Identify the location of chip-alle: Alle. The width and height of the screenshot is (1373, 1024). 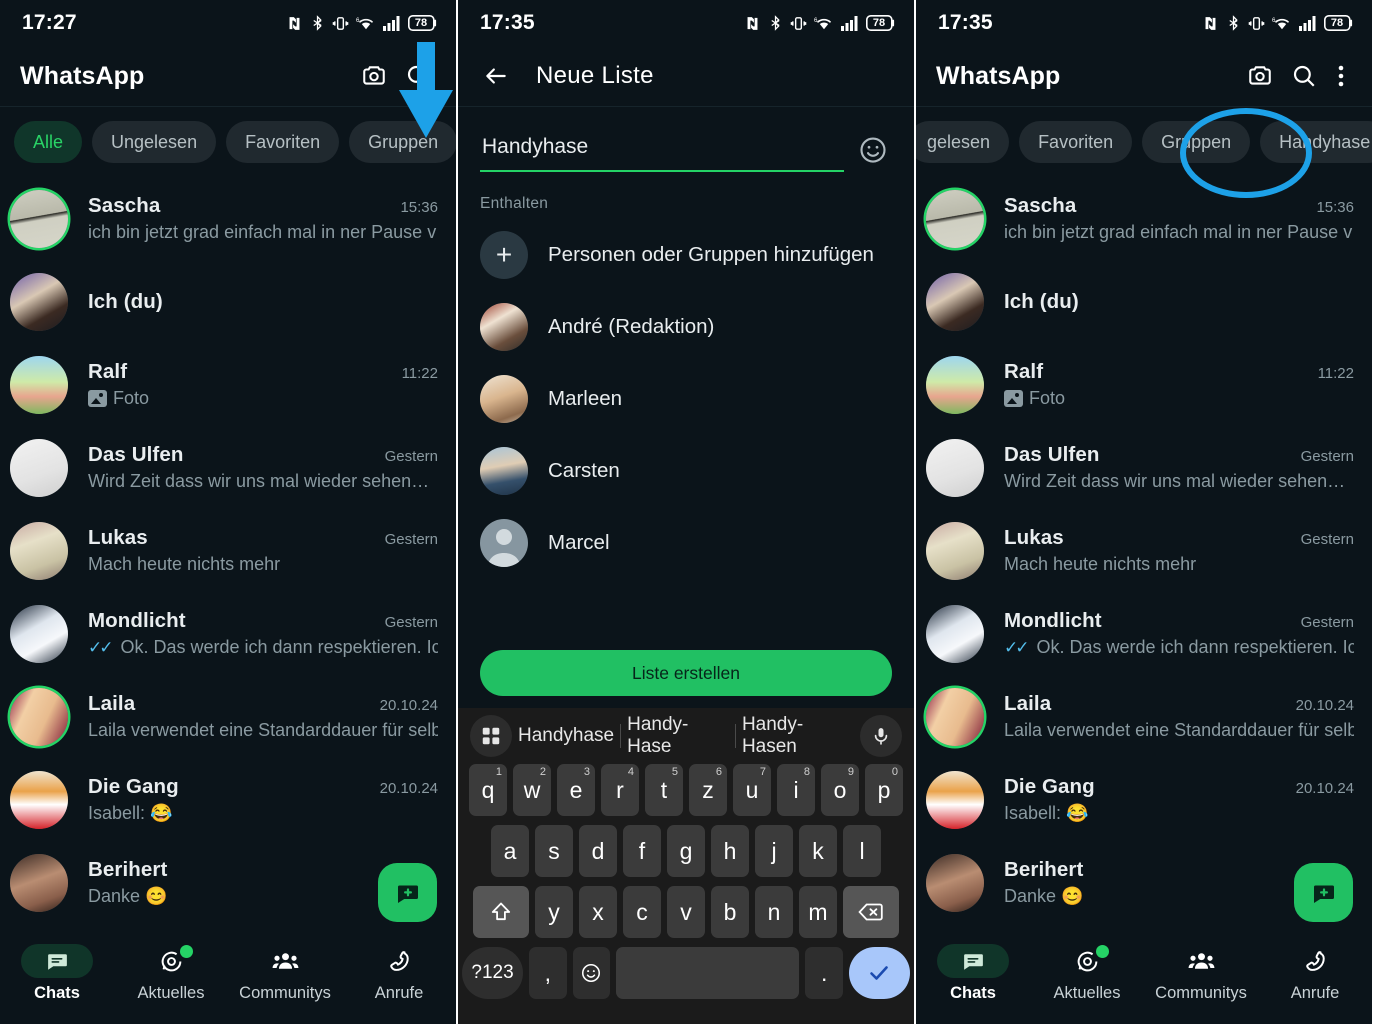
(48, 142).